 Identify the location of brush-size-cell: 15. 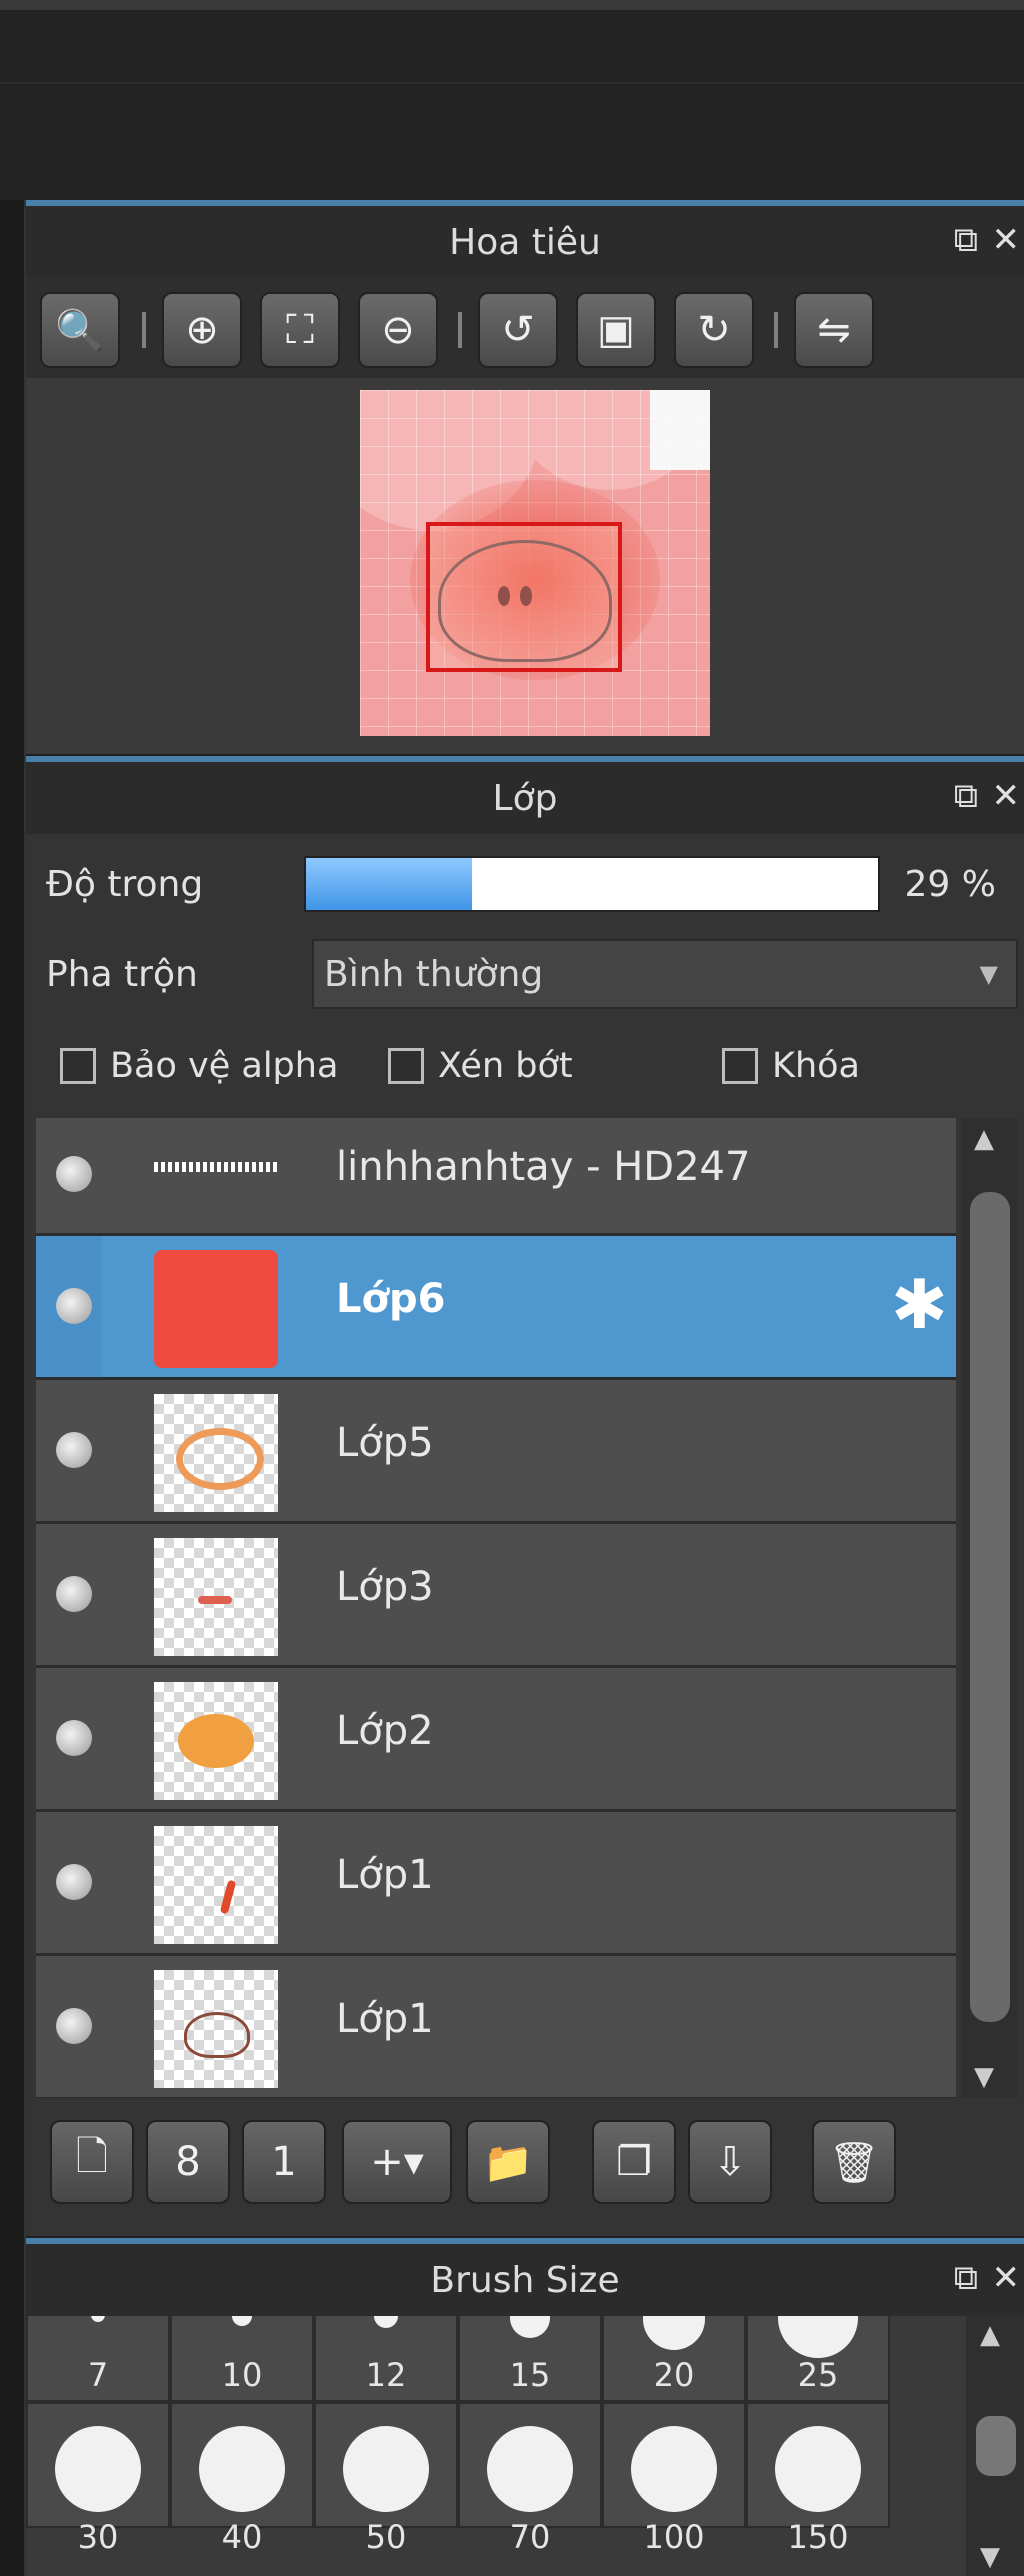
(530, 2359).